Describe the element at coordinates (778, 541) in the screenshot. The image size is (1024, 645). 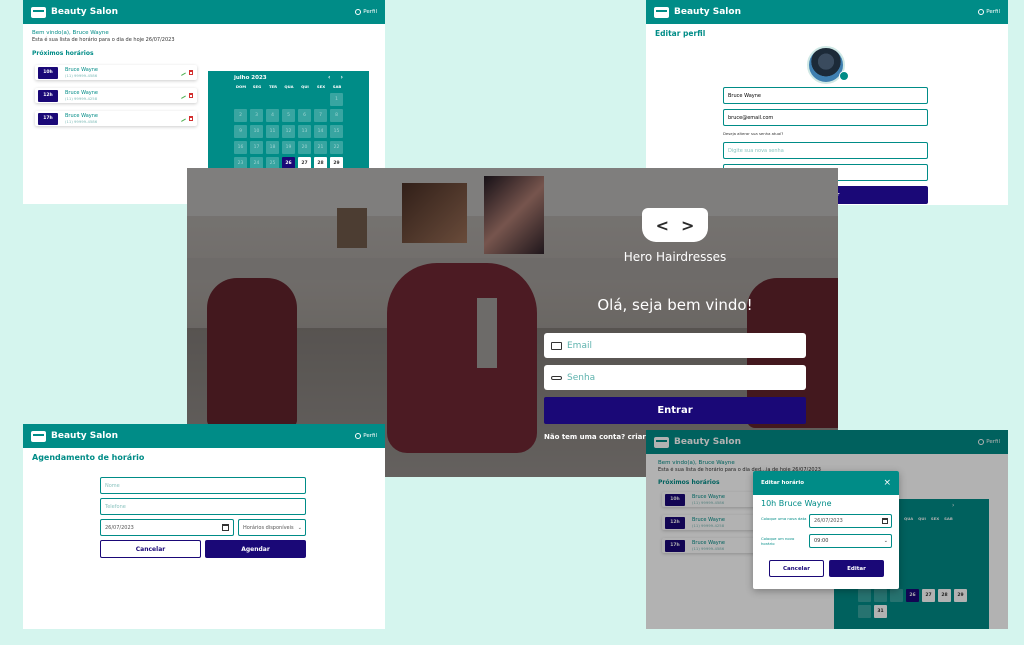
I see `new-time-label: Coloque um novo horário` at that location.